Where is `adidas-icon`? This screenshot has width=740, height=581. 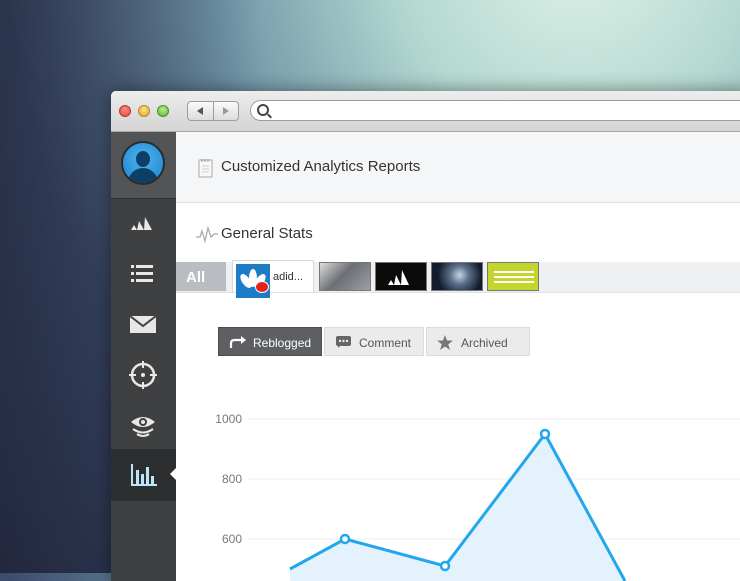
adidas-icon is located at coordinates (141, 223).